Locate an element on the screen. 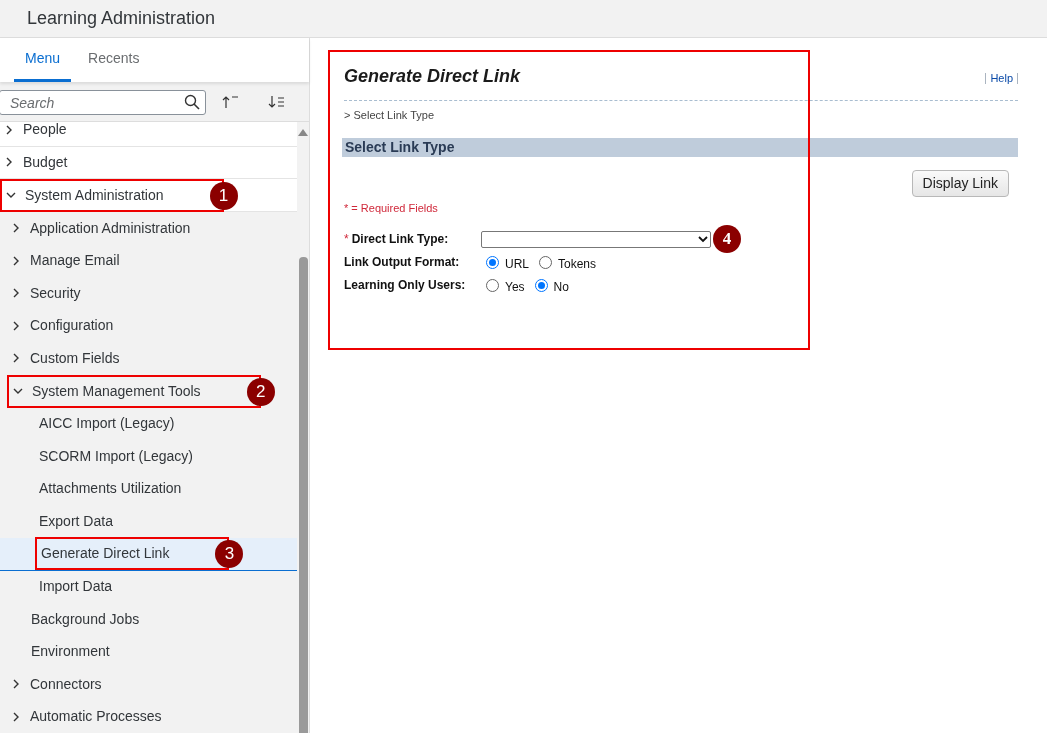 The width and height of the screenshot is (1047, 733). radio-label: Yes is located at coordinates (515, 287).